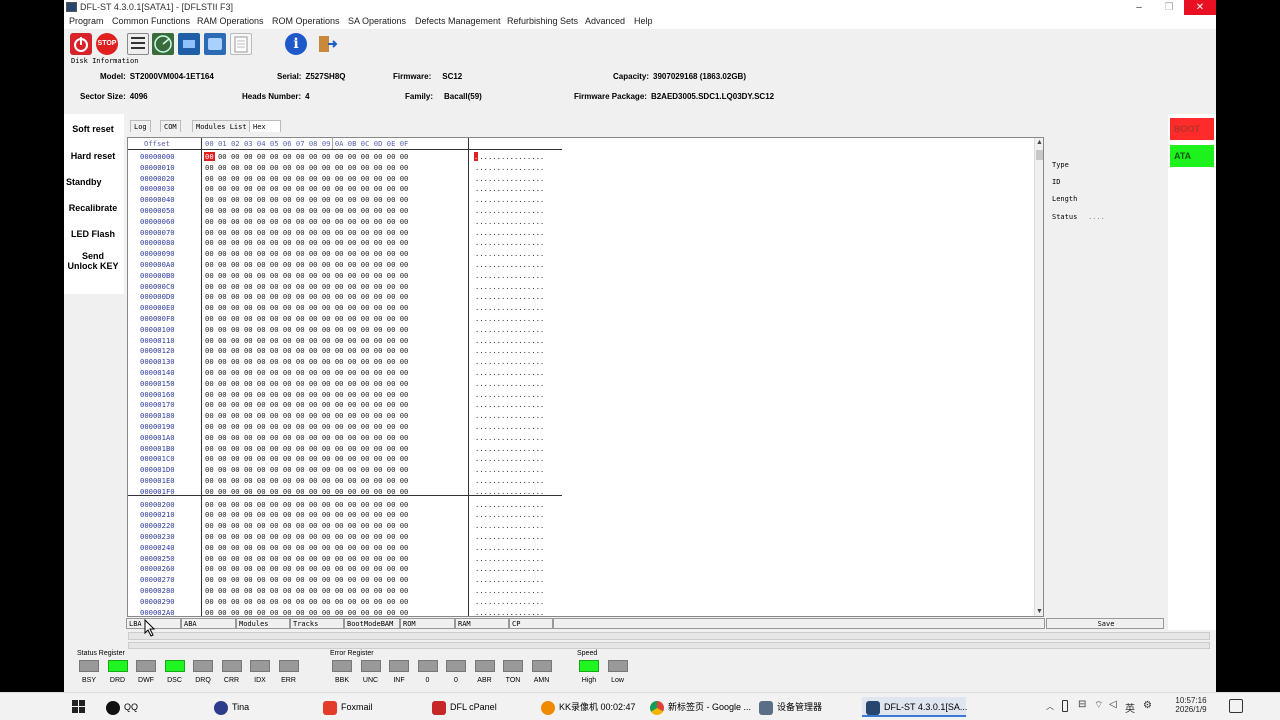  Describe the element at coordinates (1139, 7) in the screenshot. I see `minimize-button: –` at that location.